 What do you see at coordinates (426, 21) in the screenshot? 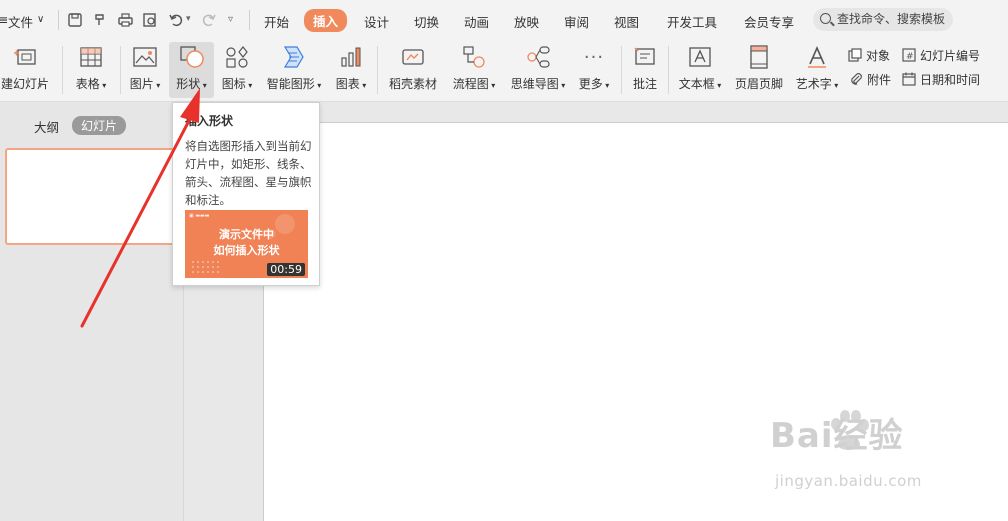
I see `tab-transitions: 切换` at bounding box center [426, 21].